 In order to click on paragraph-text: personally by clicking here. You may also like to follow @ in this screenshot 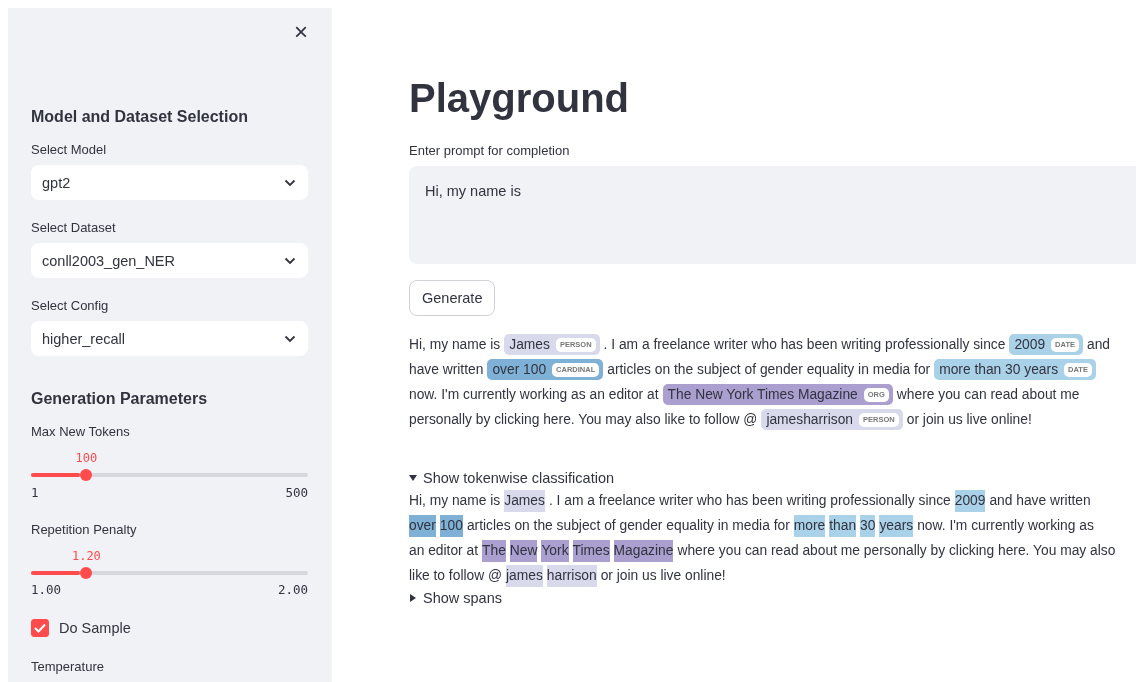, I will do `click(583, 419)`.